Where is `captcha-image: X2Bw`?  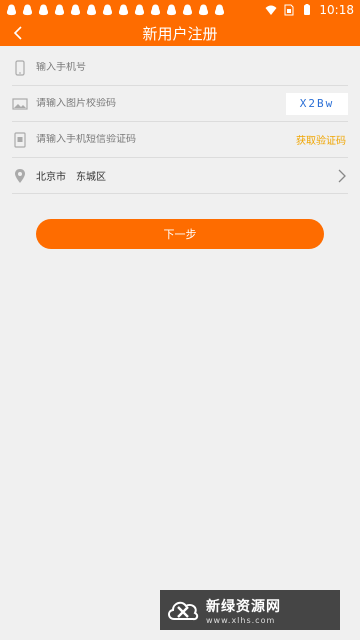
captcha-image: X2Bw is located at coordinates (317, 103).